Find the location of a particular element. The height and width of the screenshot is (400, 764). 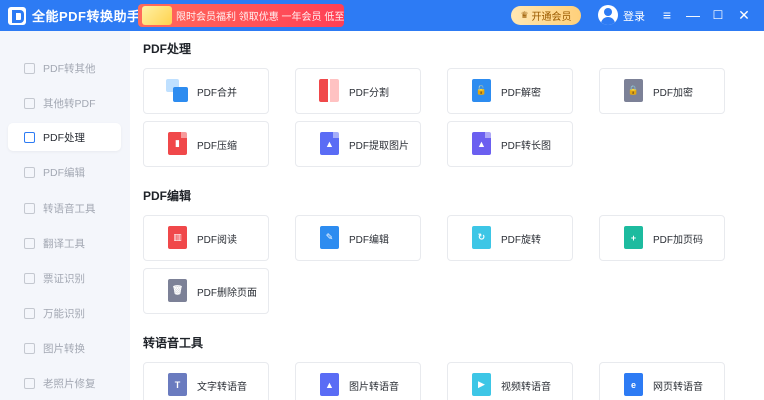

tool-card-label: PDF删除页面 is located at coordinates (227, 293).